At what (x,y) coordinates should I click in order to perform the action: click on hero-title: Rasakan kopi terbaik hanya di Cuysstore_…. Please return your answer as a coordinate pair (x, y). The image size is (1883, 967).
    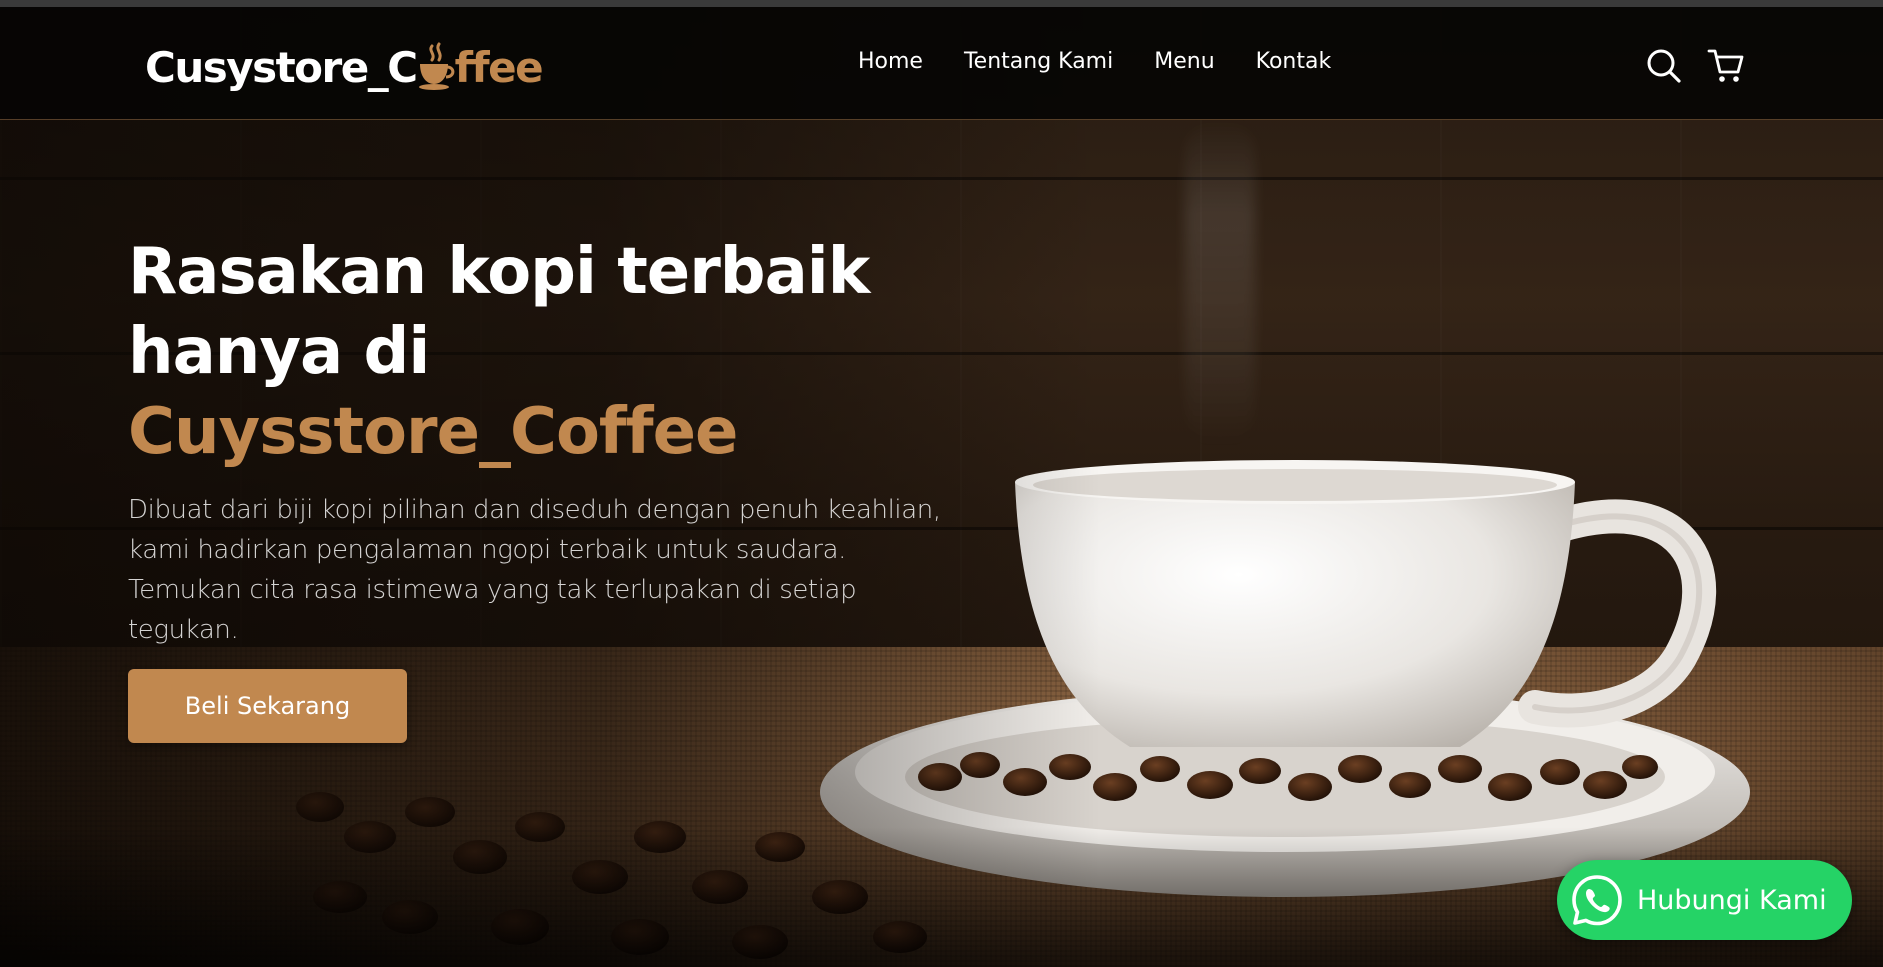
    Looking at the image, I should click on (499, 352).